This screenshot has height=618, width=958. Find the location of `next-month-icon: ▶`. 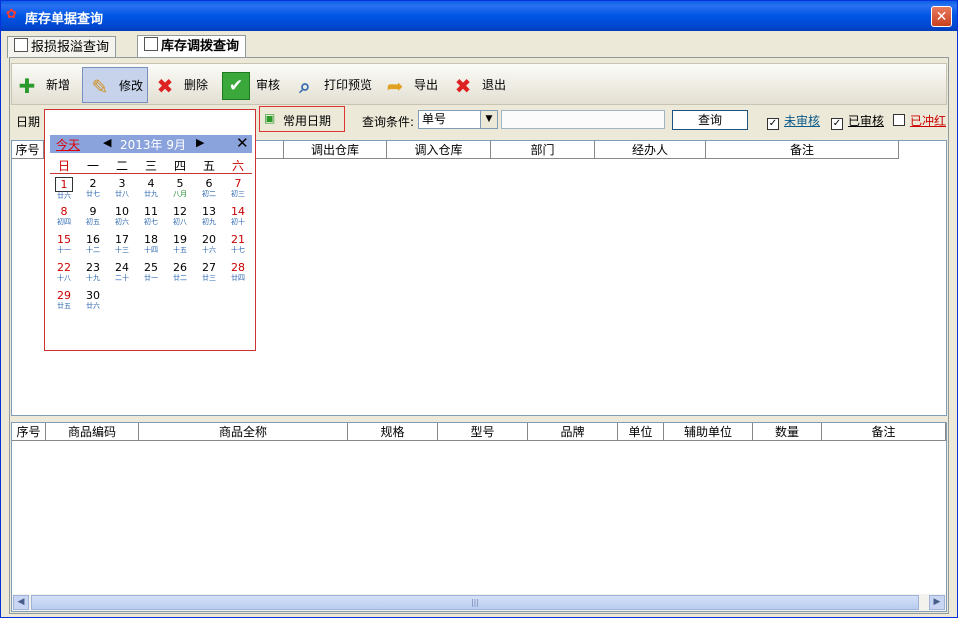

next-month-icon: ▶ is located at coordinates (200, 142).